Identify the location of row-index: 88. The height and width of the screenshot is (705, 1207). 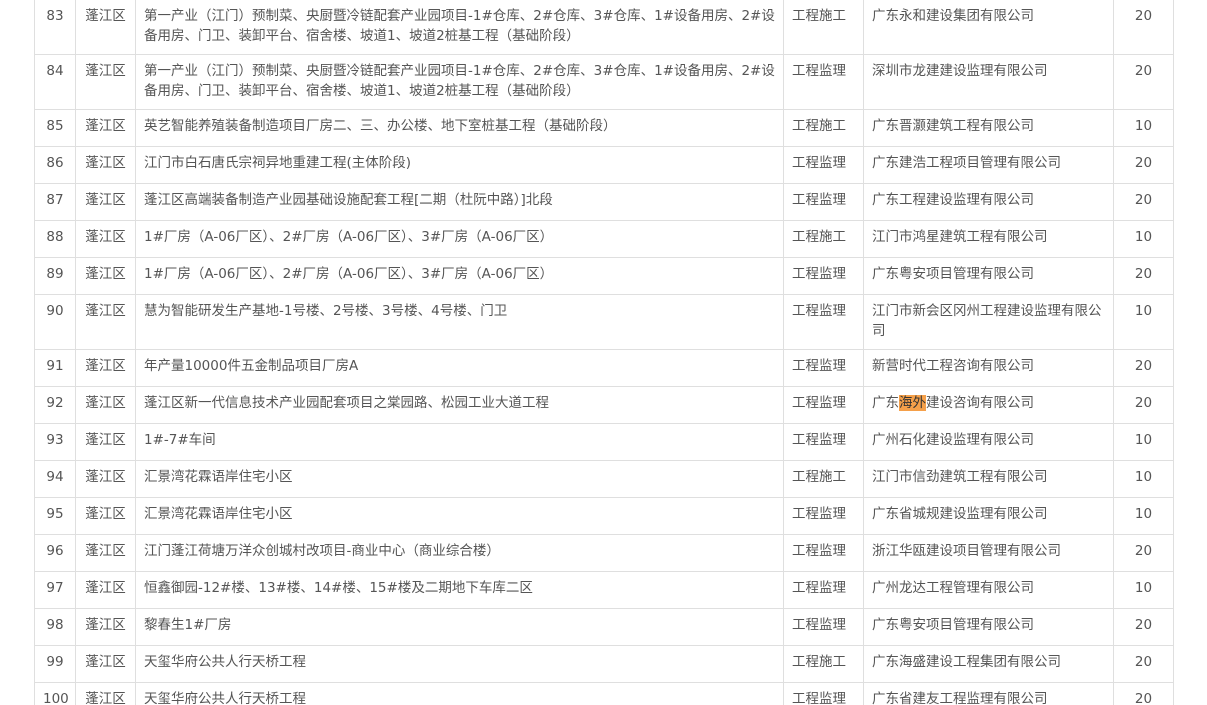
(55, 239).